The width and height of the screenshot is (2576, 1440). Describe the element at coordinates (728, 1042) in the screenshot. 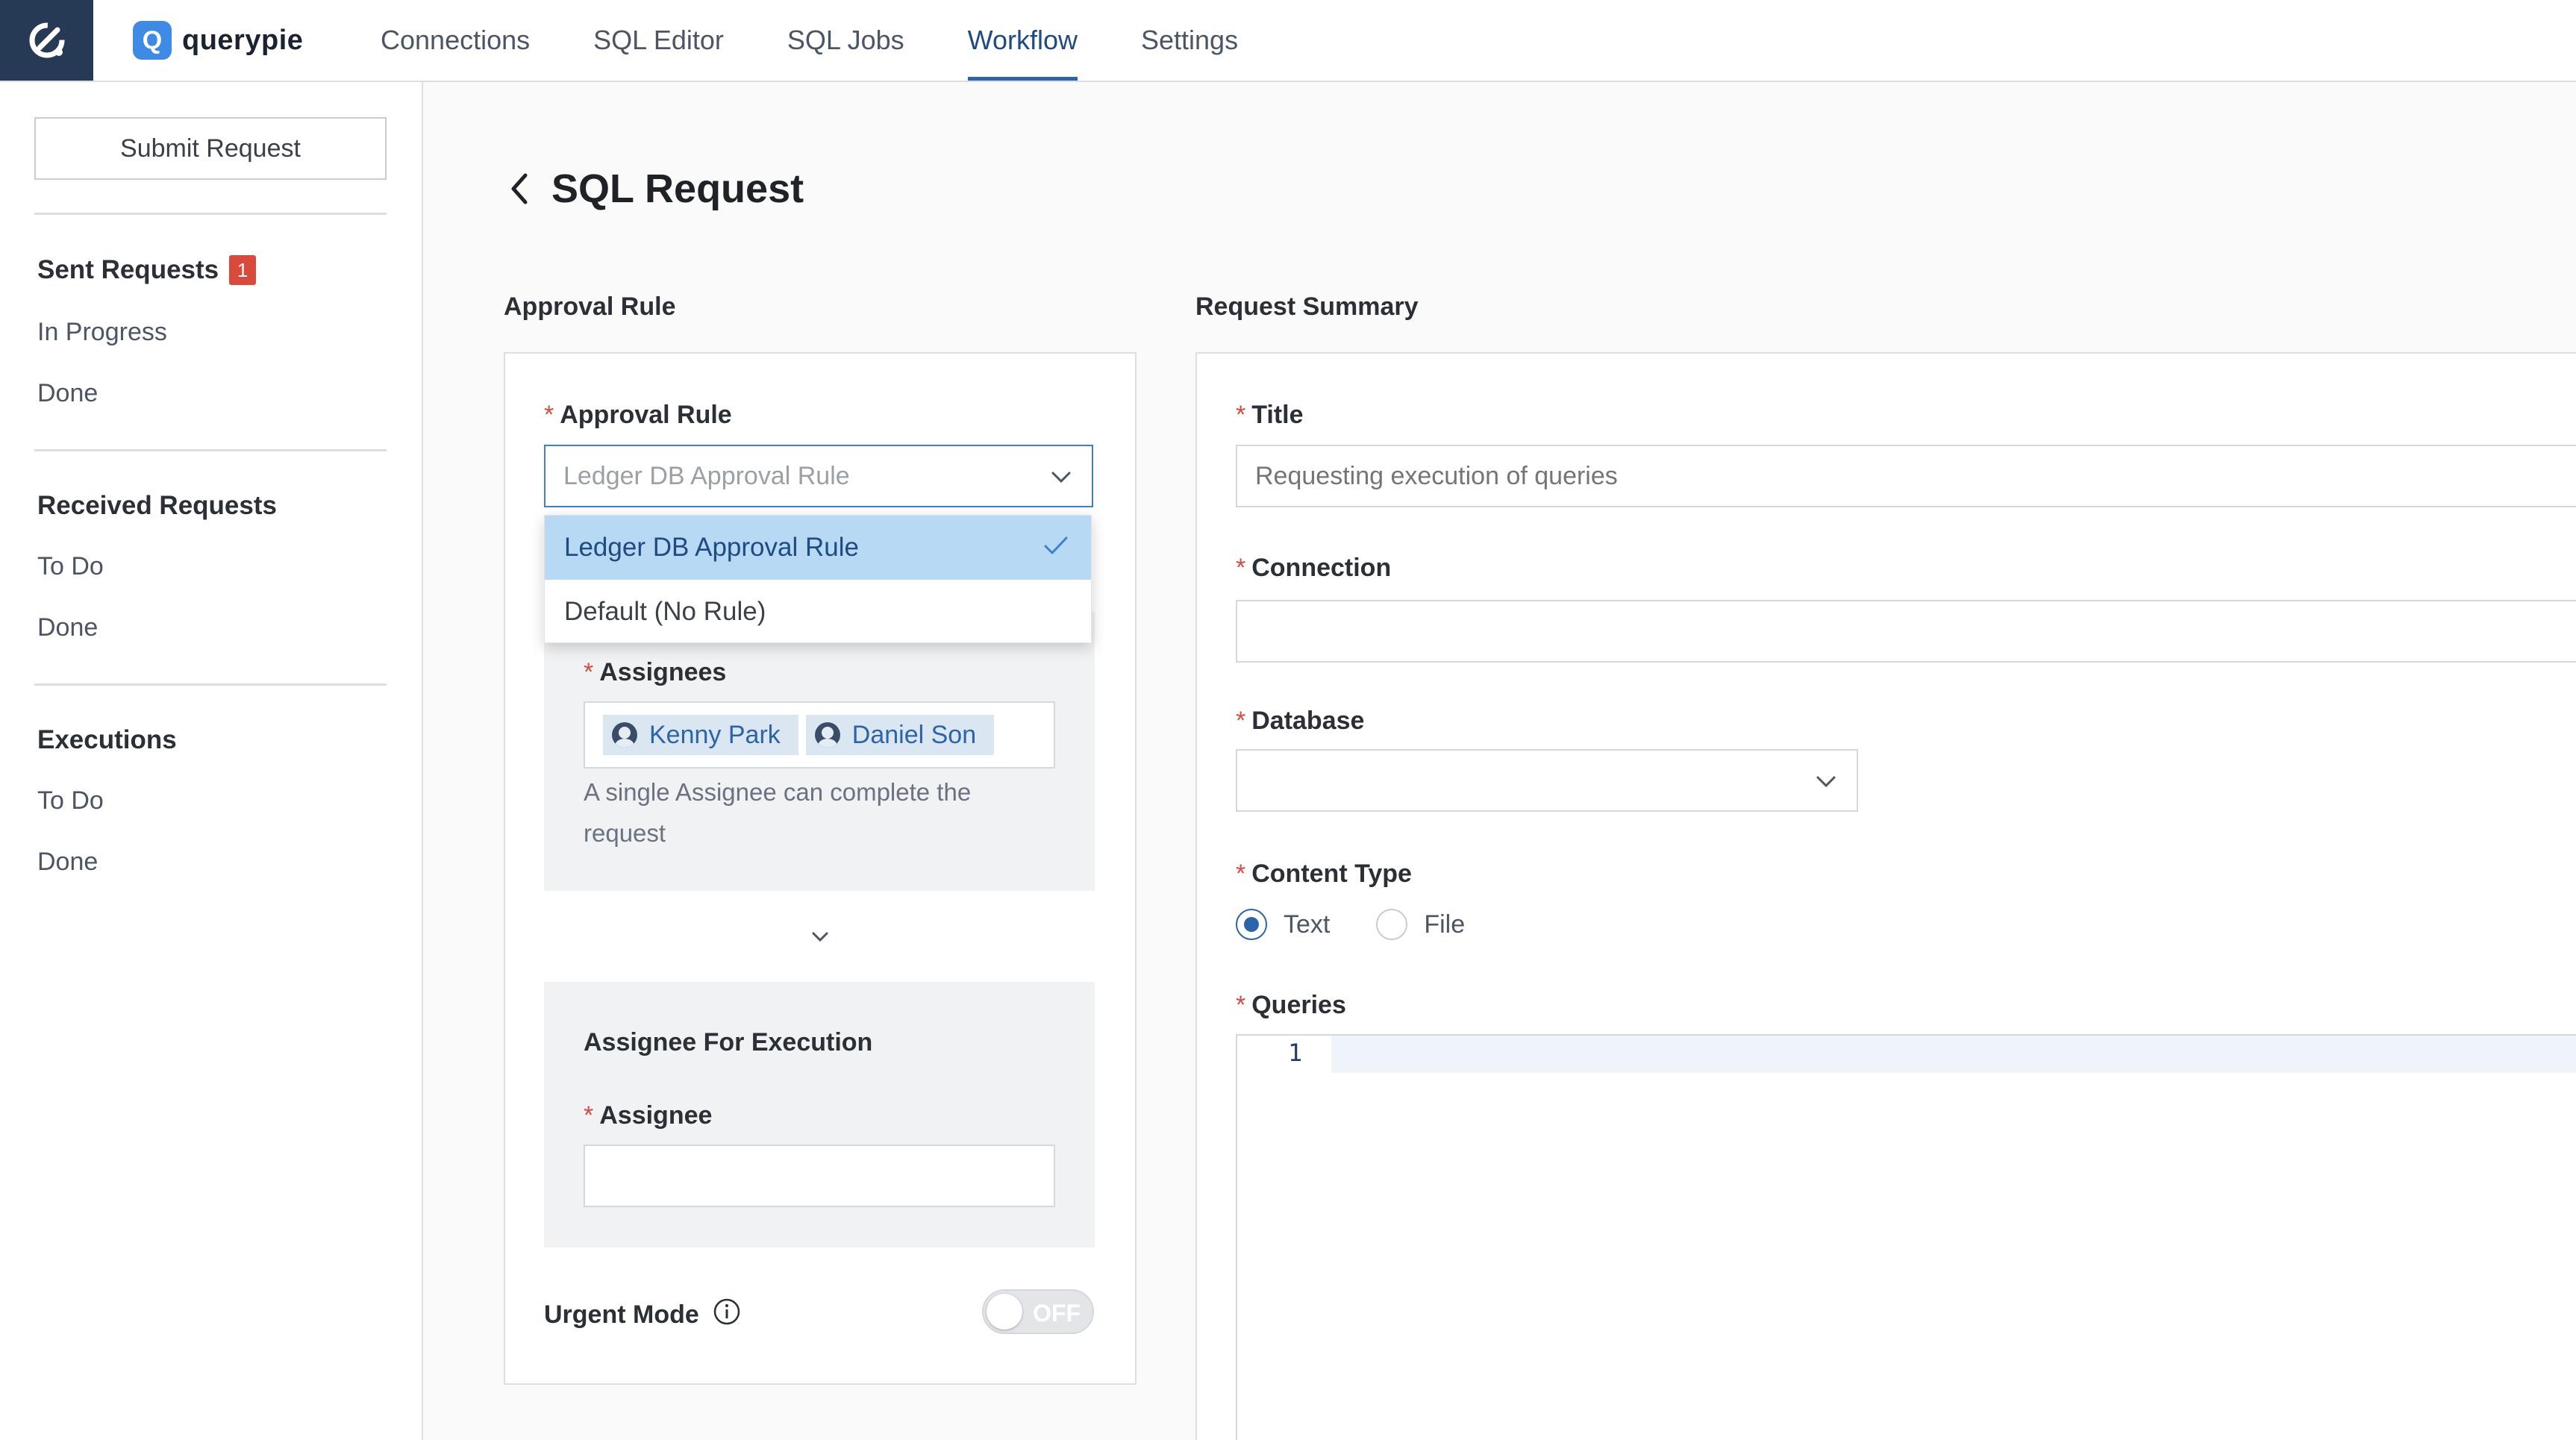

I see `execution-panel-title: Assignee For Execution` at that location.